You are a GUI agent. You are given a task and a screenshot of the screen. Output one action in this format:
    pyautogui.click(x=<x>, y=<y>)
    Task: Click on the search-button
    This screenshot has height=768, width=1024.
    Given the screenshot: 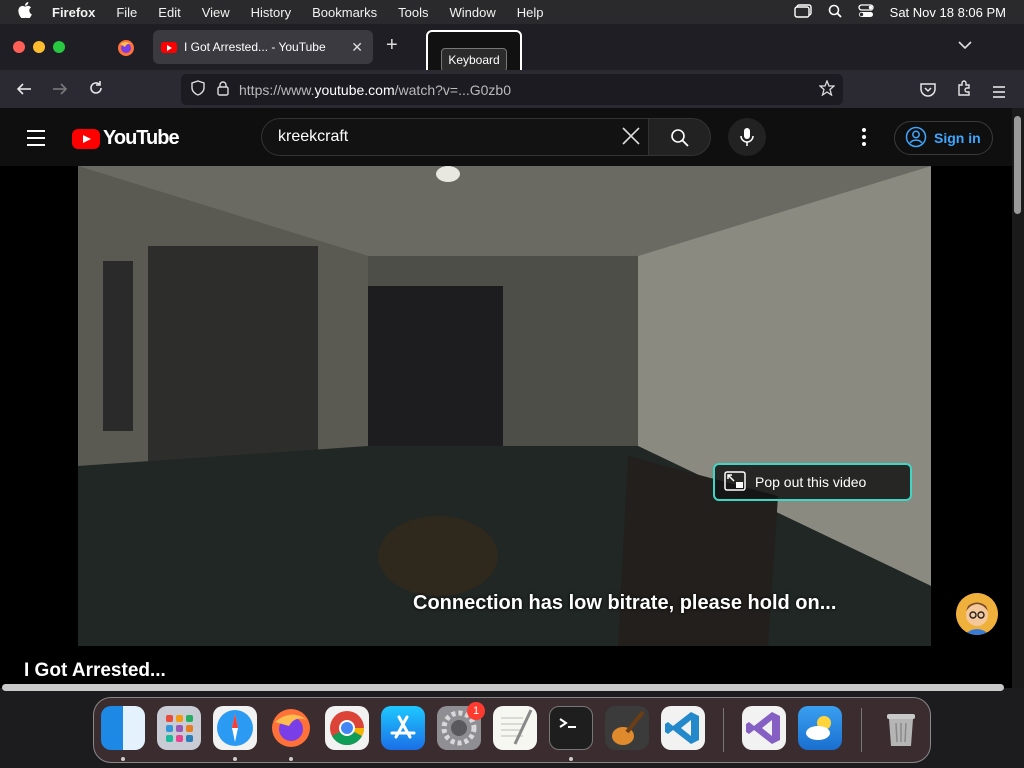 What is the action you would take?
    pyautogui.click(x=679, y=137)
    